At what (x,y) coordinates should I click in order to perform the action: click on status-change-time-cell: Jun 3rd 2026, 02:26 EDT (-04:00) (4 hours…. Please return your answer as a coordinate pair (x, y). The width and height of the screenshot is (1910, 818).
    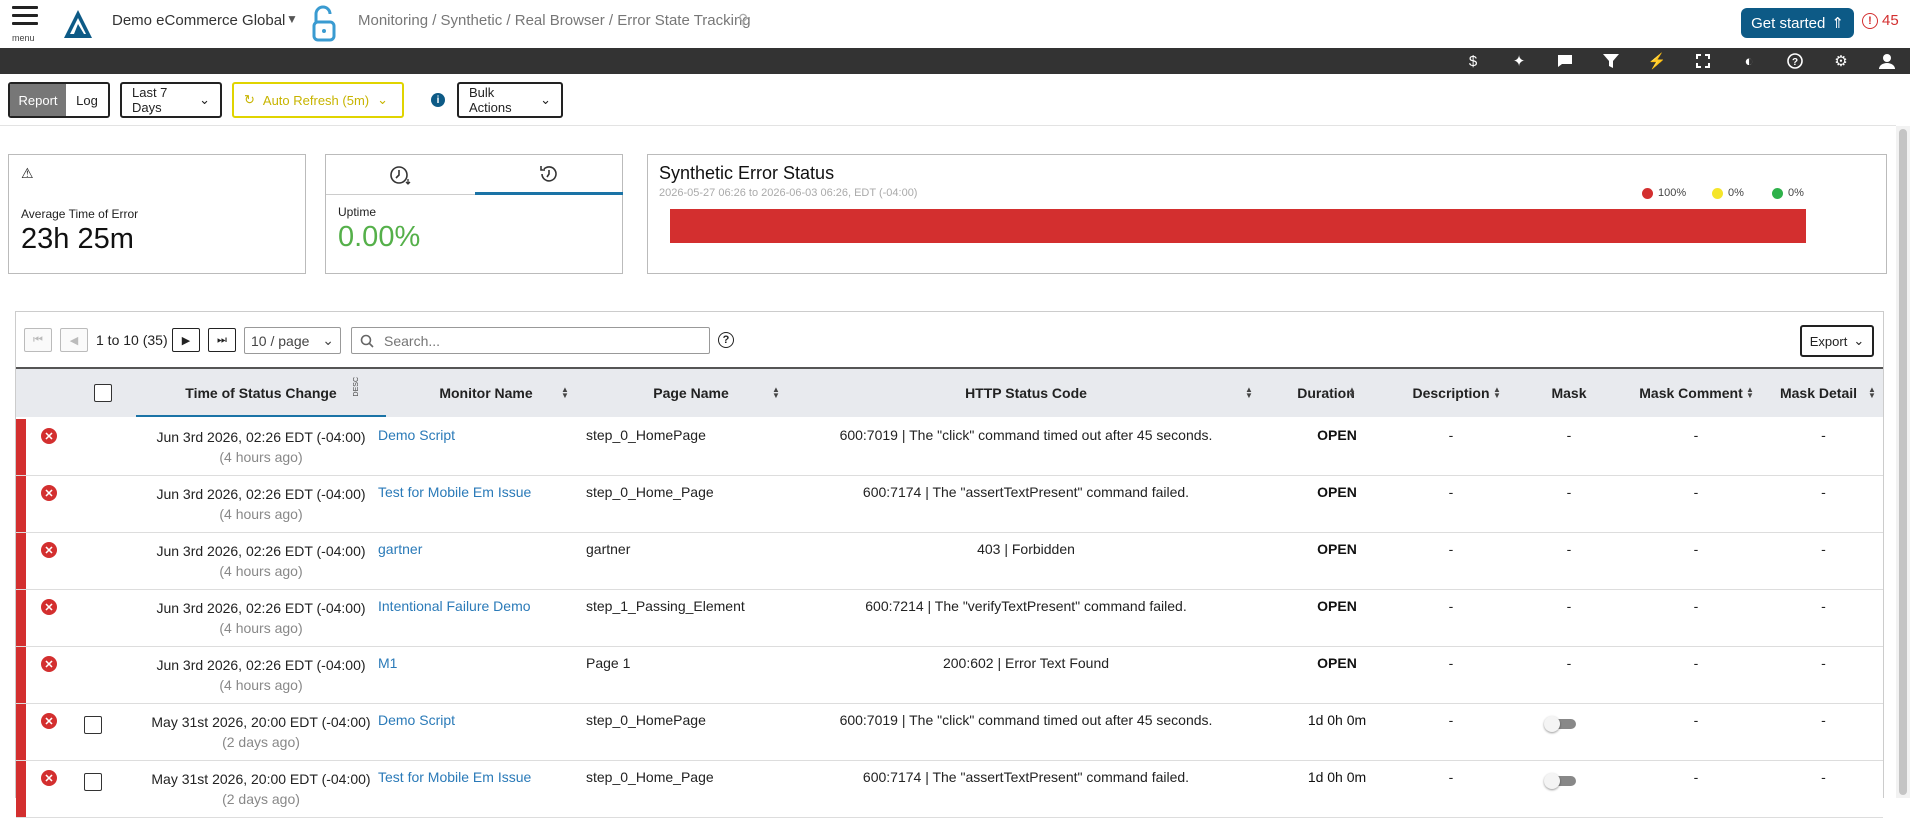
    Looking at the image, I should click on (261, 675).